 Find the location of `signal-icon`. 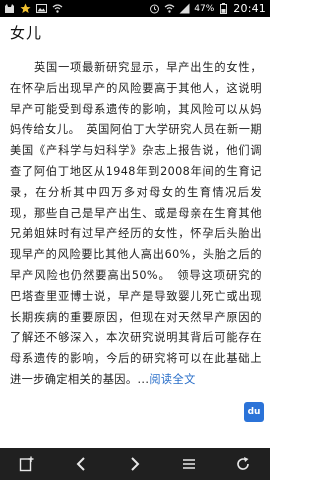

signal-icon is located at coordinates (184, 8).